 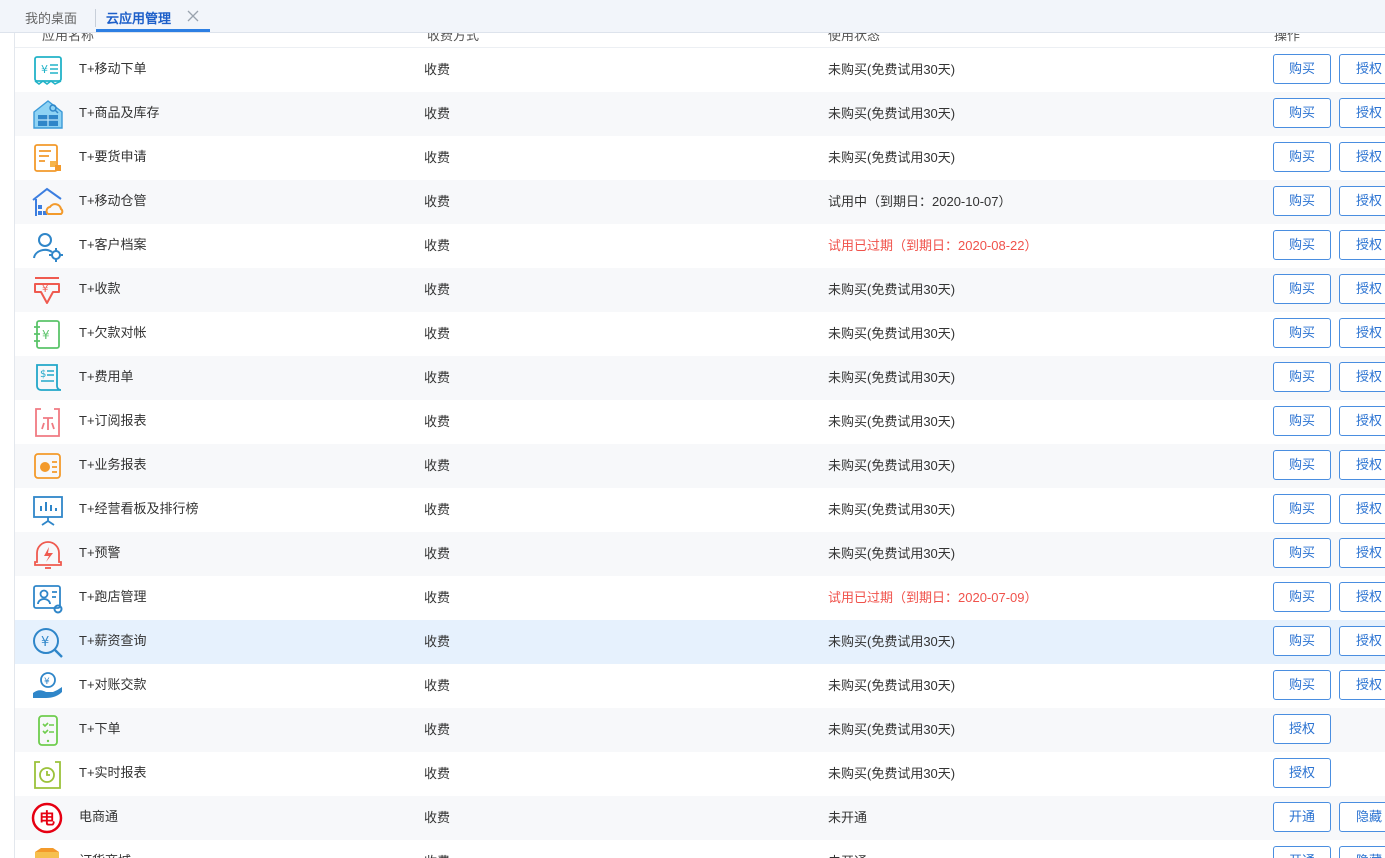 What do you see at coordinates (700, 422) in the screenshot?
I see `table-row: T+订阅报表 收费 未购买(免费试用30天) 购买 授权` at bounding box center [700, 422].